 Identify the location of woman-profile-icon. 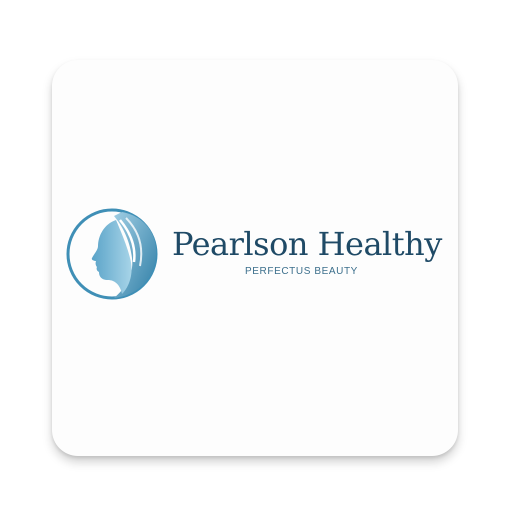
(112, 254).